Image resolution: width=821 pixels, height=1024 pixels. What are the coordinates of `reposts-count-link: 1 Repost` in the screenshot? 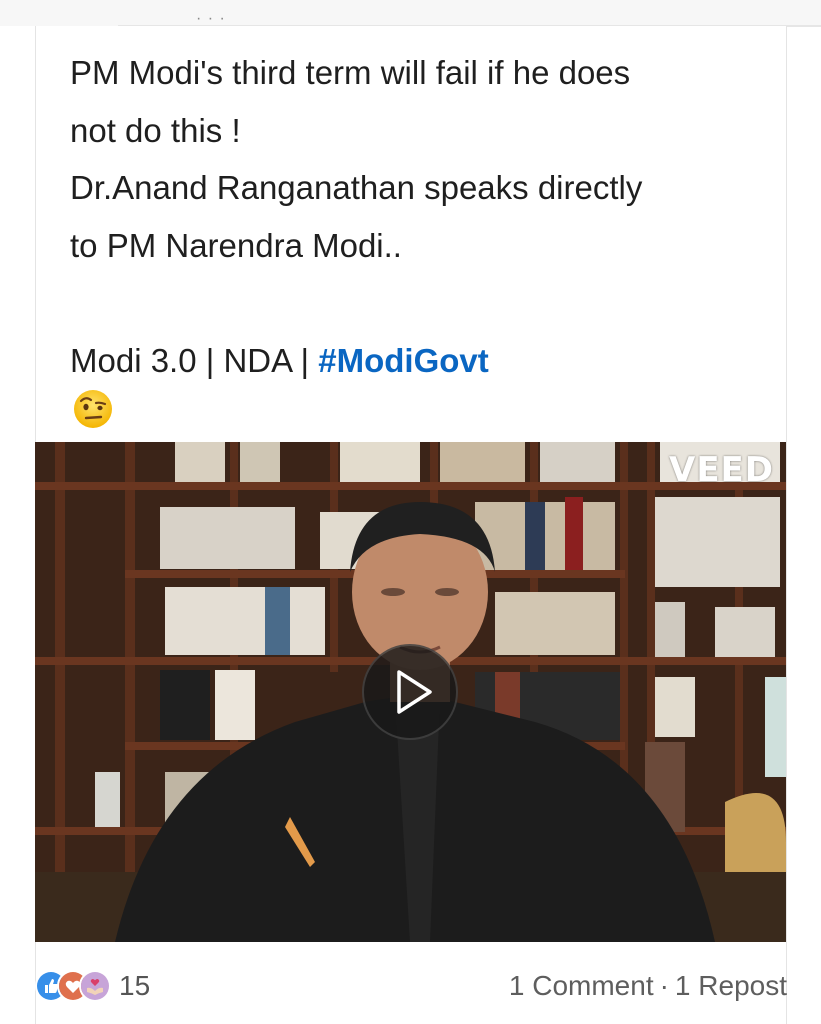 It's located at (731, 985).